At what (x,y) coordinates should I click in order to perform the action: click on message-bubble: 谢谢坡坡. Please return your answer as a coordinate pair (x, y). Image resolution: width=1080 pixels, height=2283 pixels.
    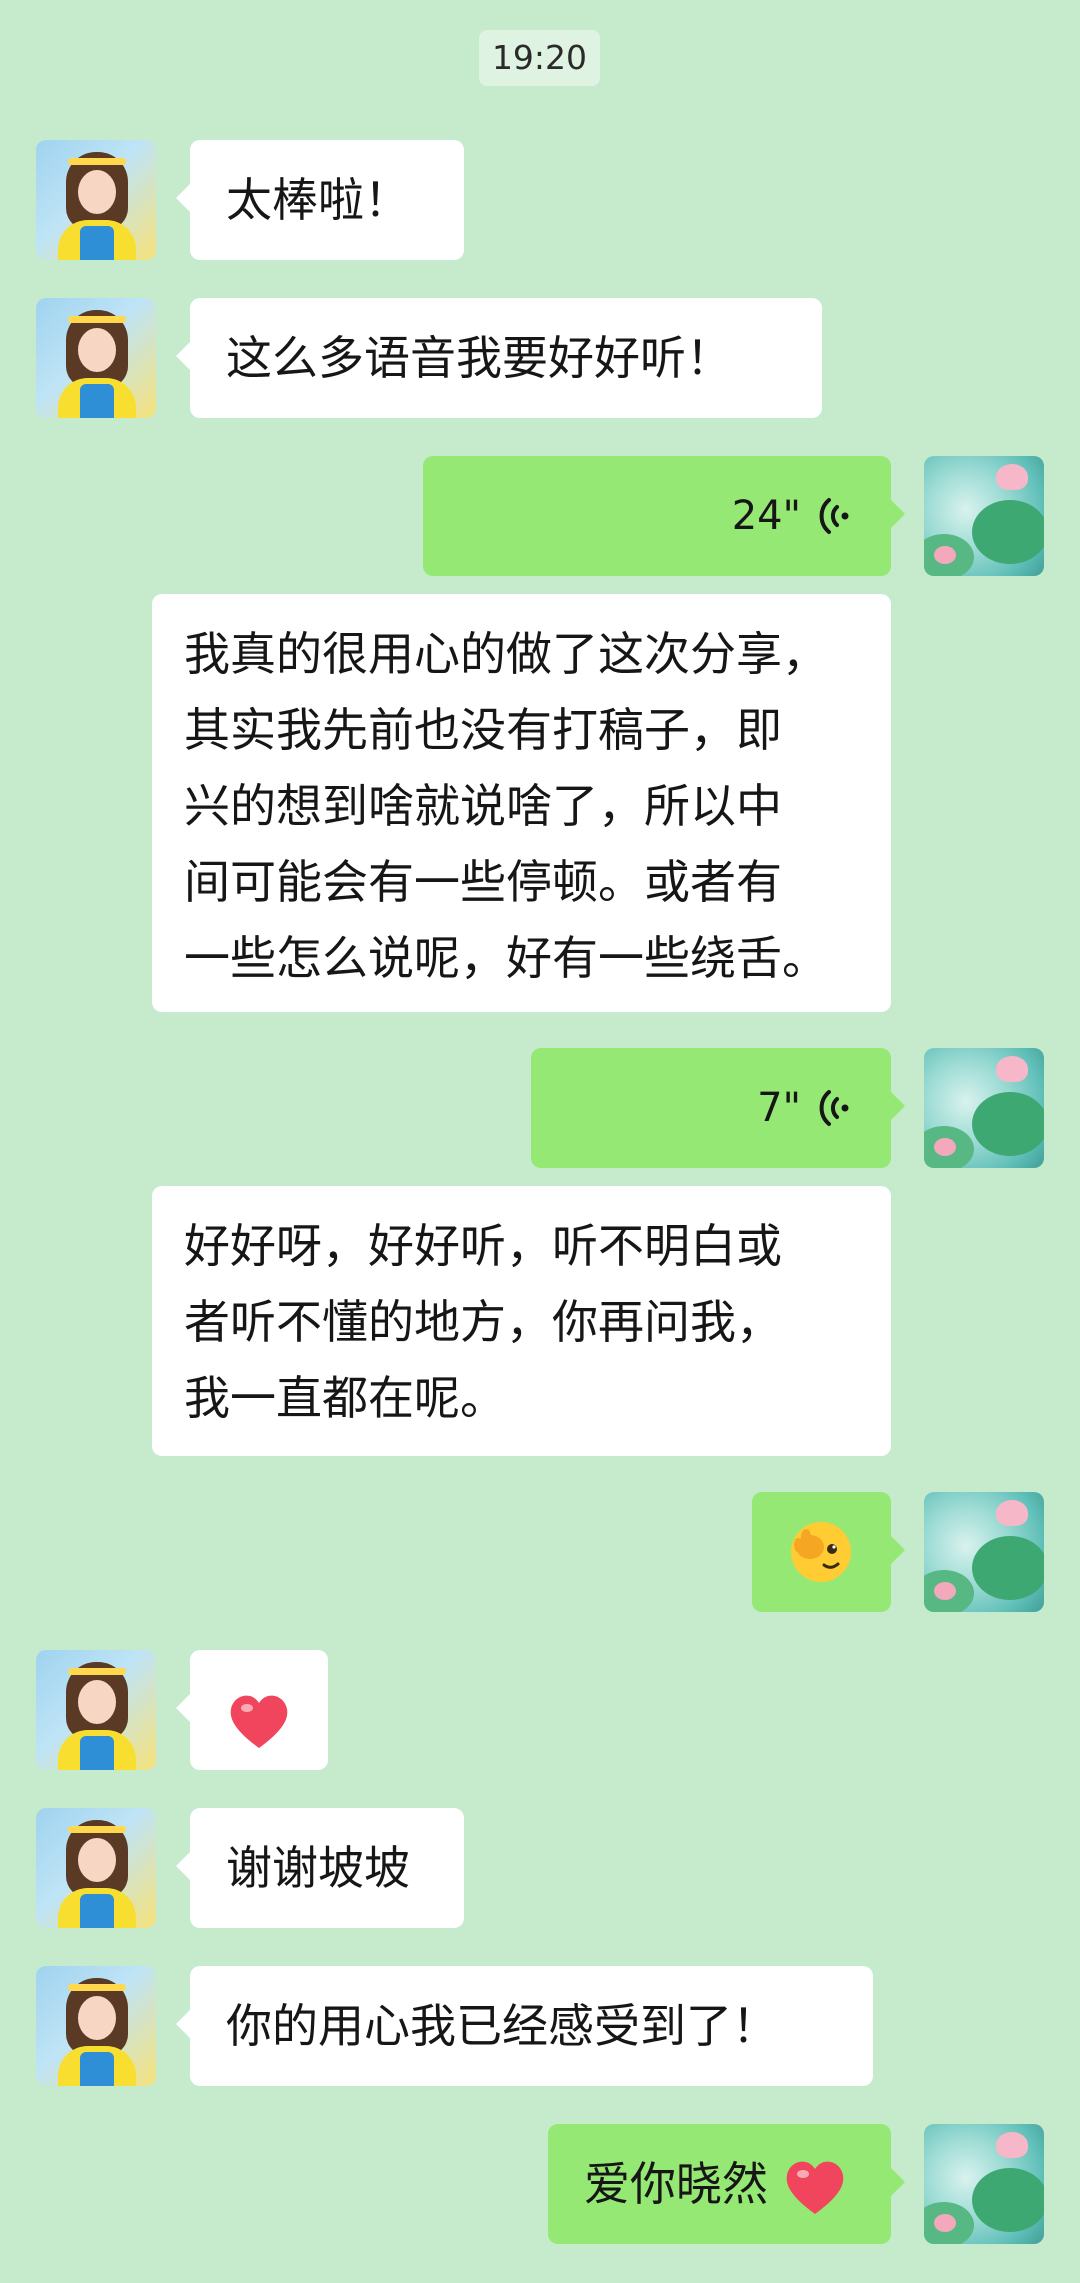
    Looking at the image, I should click on (320, 1868).